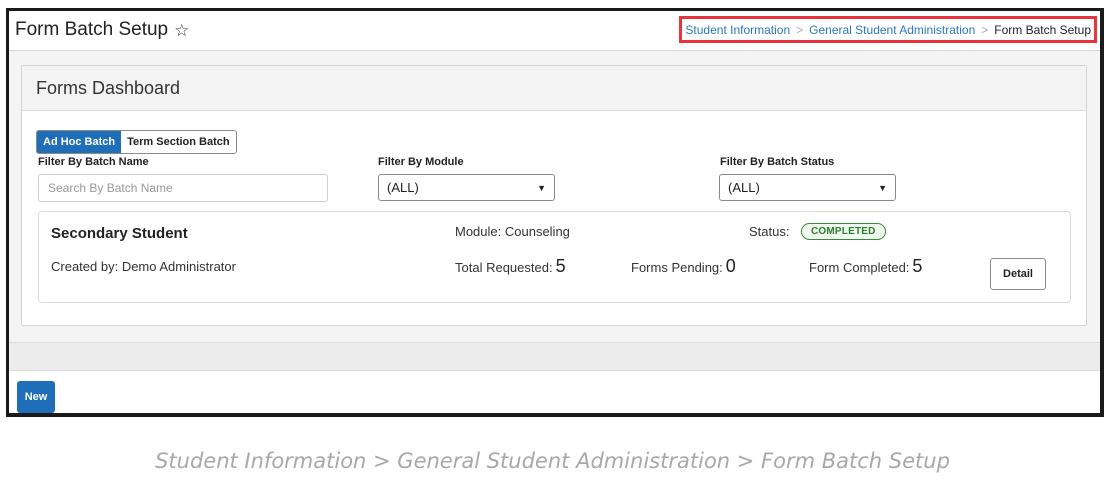 Image resolution: width=1105 pixels, height=483 pixels. Describe the element at coordinates (178, 142) in the screenshot. I see `term-section-batch-tab: Term Section Batch` at that location.